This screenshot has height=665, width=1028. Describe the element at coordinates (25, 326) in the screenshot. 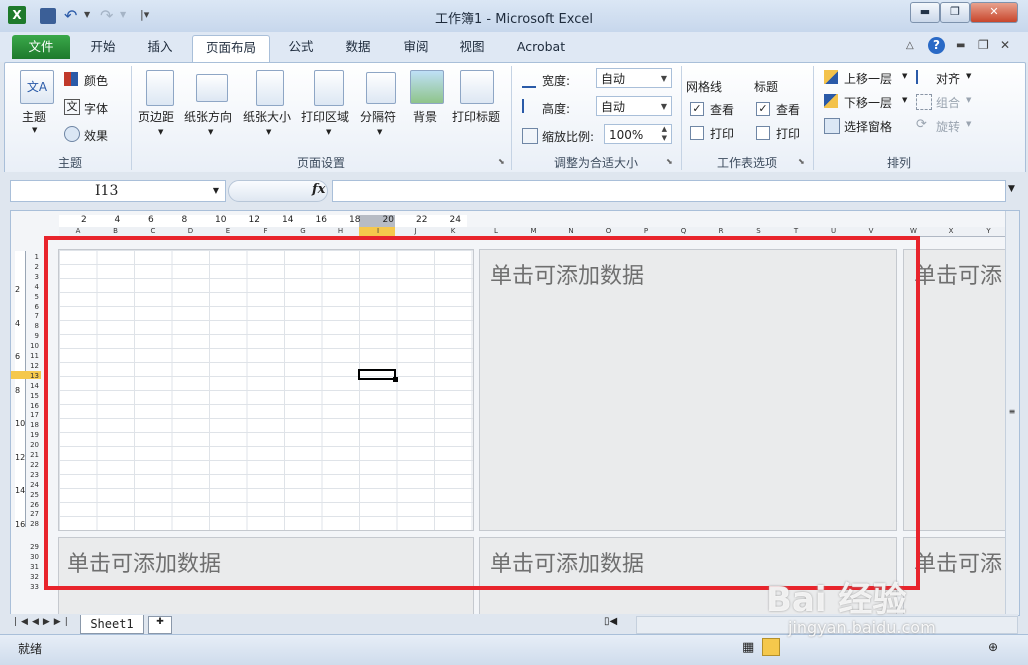

I see `row-header: 8` at that location.